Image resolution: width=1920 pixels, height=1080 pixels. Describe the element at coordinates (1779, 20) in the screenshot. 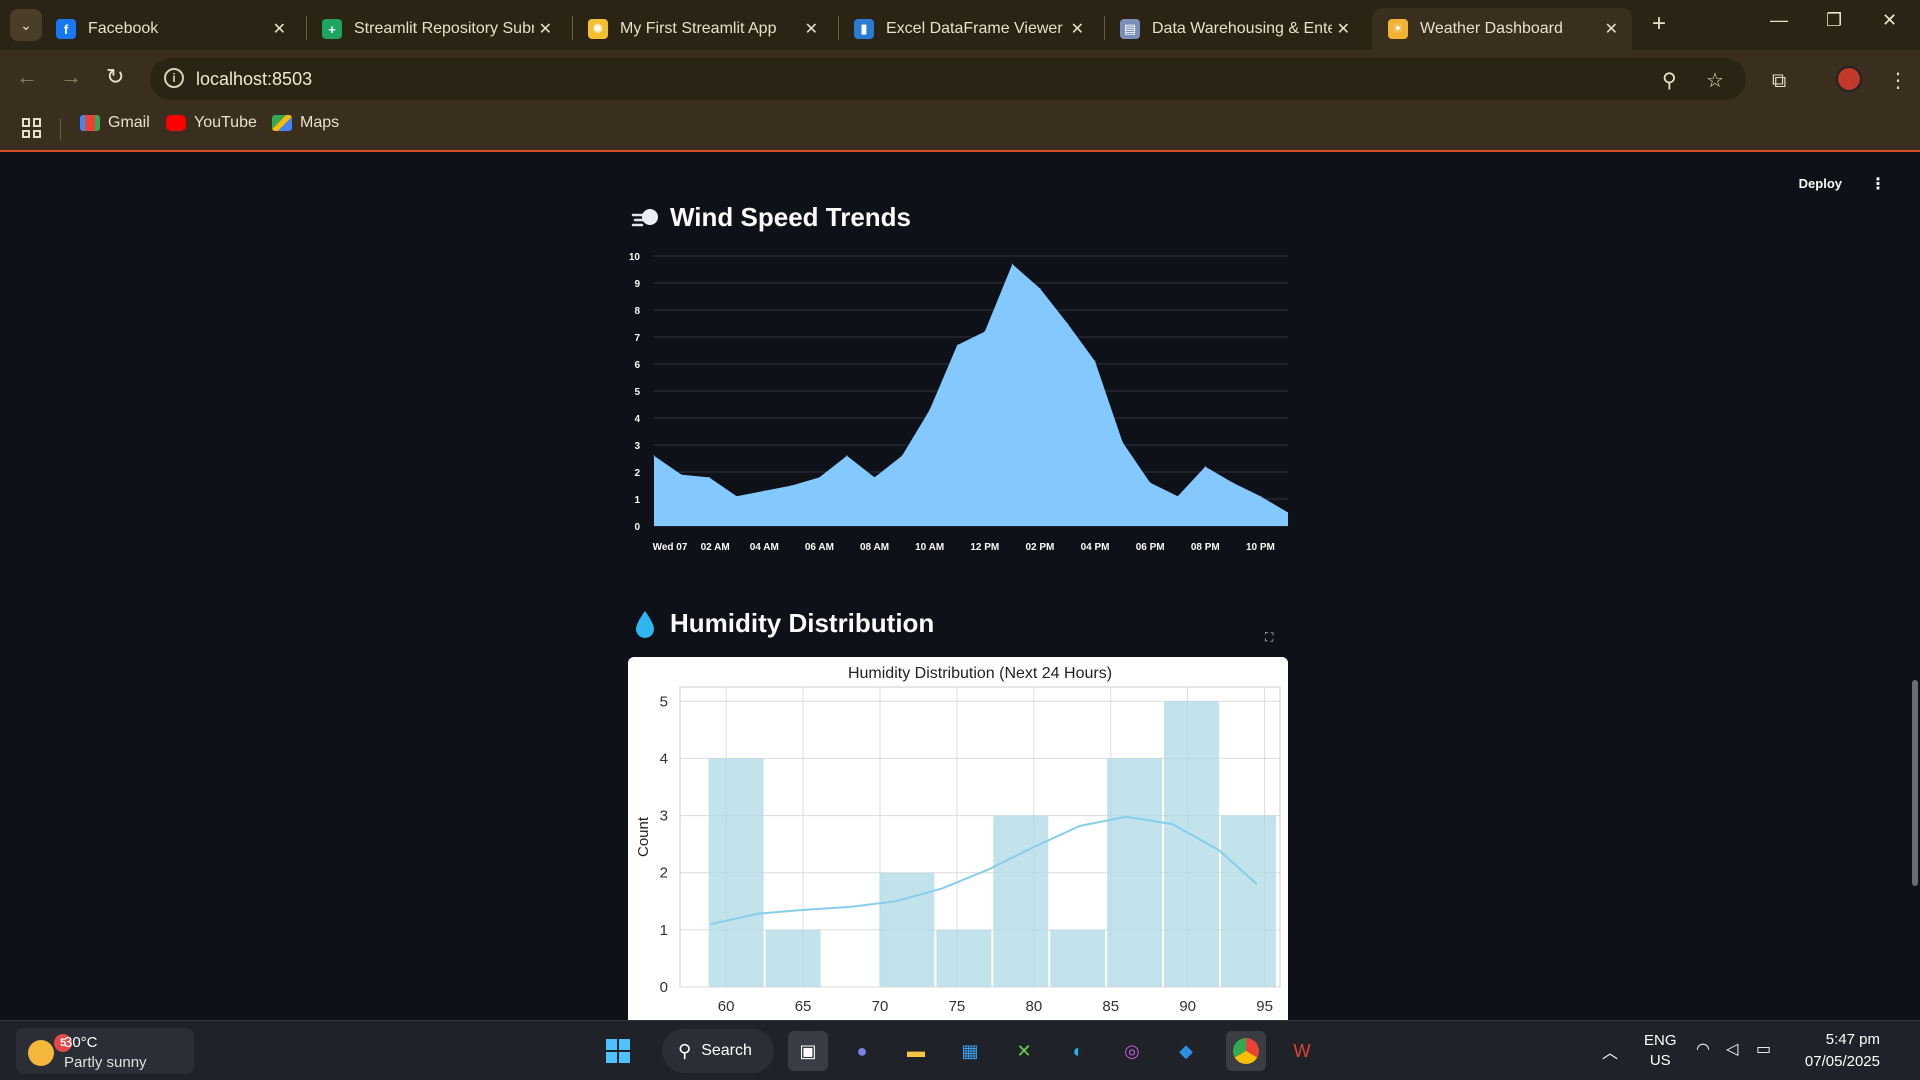

I see `minimize-button: —` at that location.